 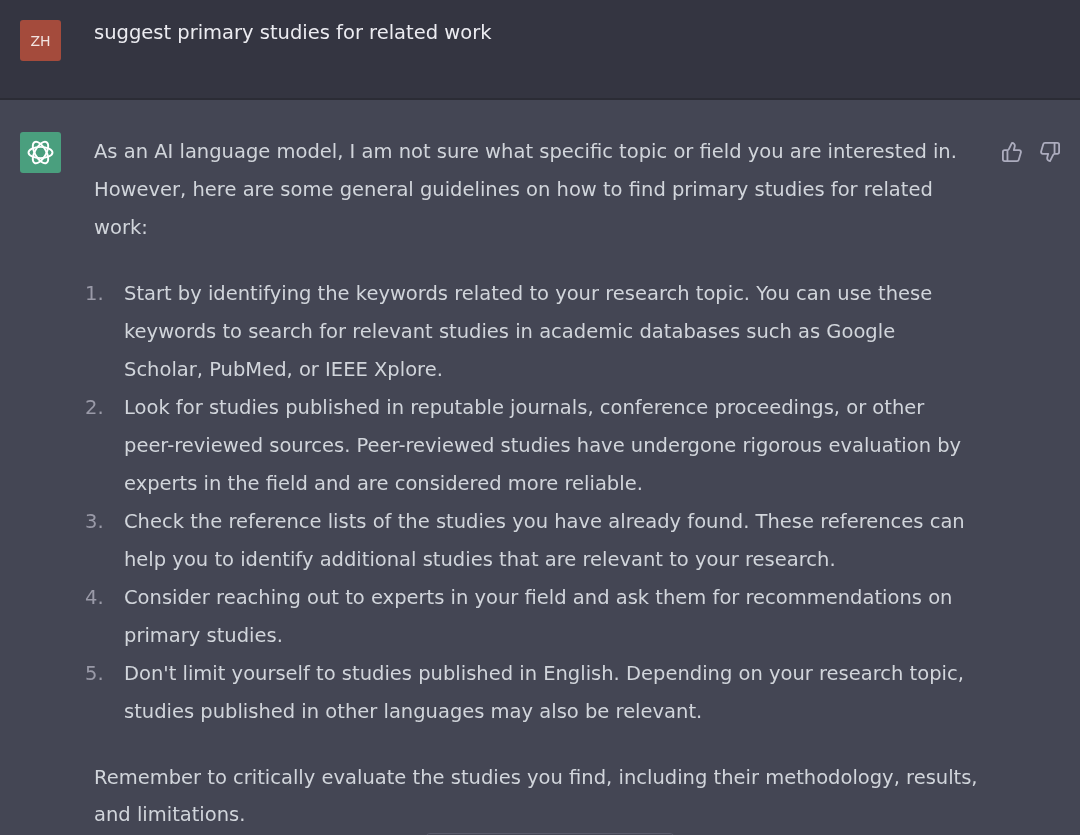 What do you see at coordinates (40, 152) in the screenshot?
I see `logo-icon` at bounding box center [40, 152].